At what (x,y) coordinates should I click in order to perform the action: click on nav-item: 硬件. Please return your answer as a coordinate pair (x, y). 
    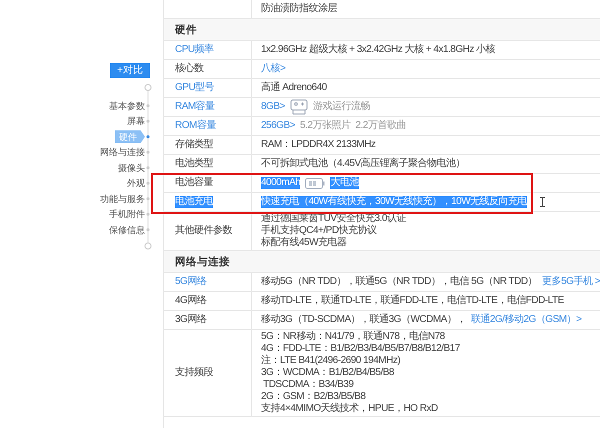
    Looking at the image, I should click on (130, 137).